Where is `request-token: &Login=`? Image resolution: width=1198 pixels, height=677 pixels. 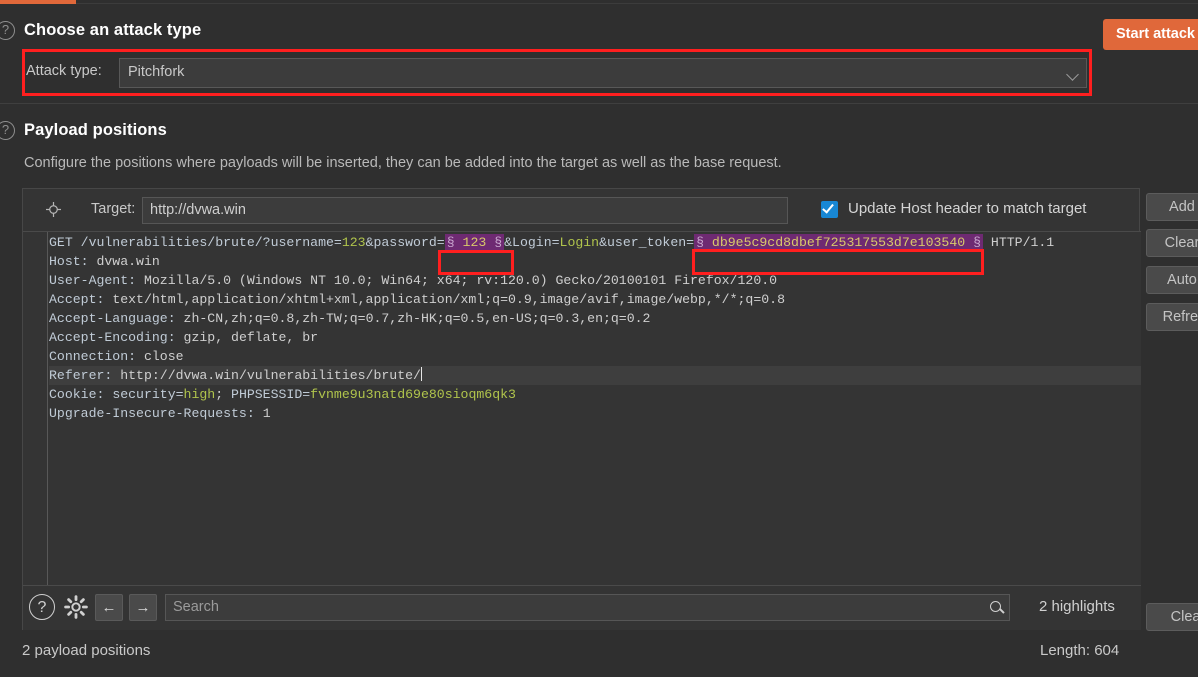
request-token: &Login= is located at coordinates (532, 242).